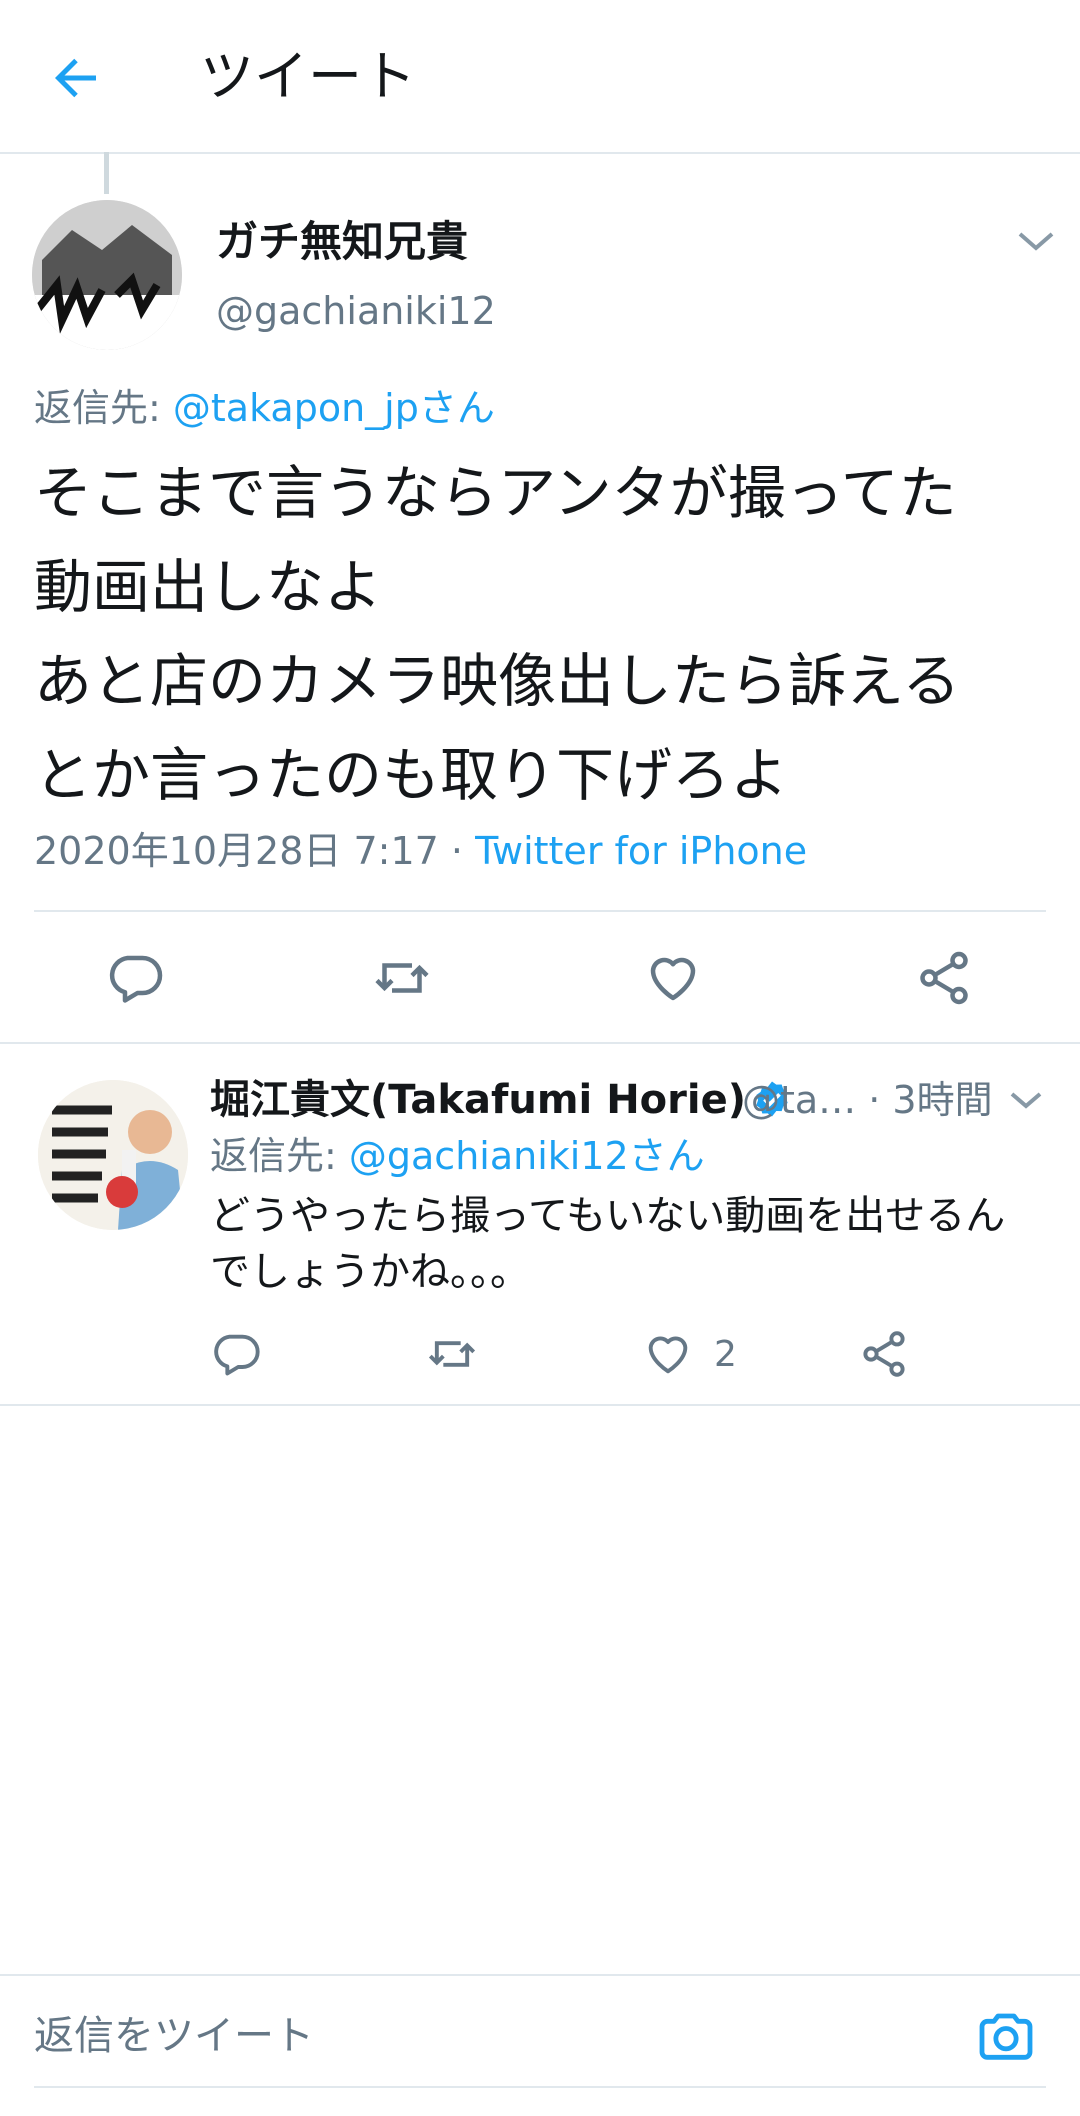  Describe the element at coordinates (208, 587) in the screenshot. I see `tweet-text-line: 動画出しなよ` at that location.